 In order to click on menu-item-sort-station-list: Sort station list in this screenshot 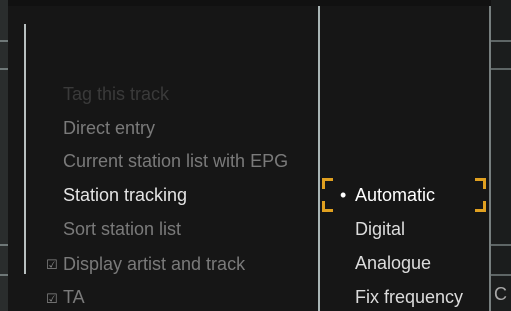, I will do `click(122, 229)`.